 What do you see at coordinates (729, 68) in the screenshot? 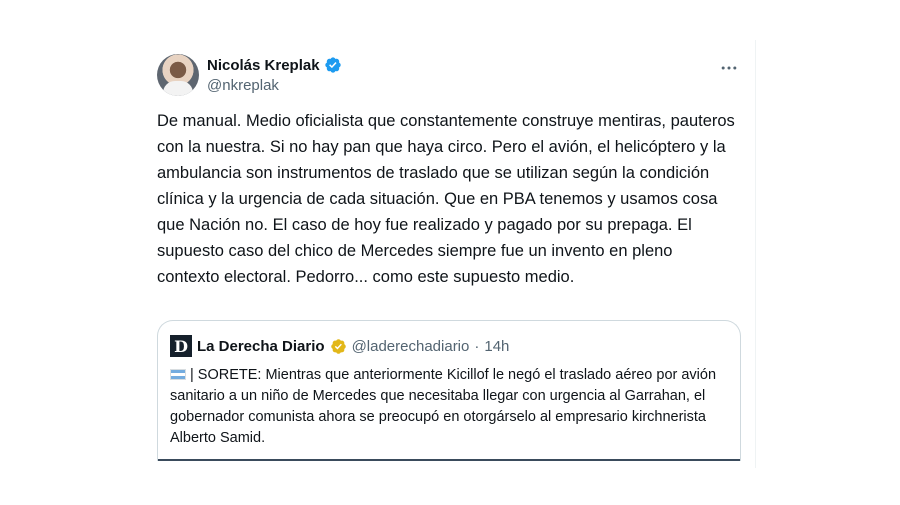
I see `more-options-icon` at bounding box center [729, 68].